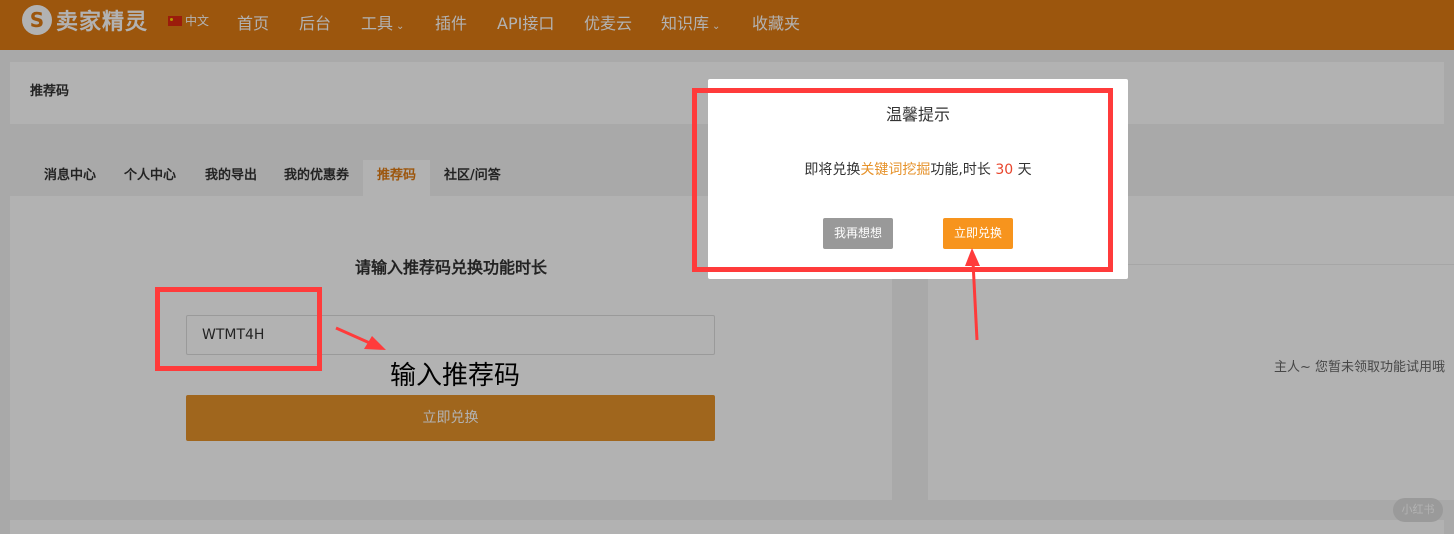  Describe the element at coordinates (354, 336) in the screenshot. I see `arrow-to-input-line` at that location.